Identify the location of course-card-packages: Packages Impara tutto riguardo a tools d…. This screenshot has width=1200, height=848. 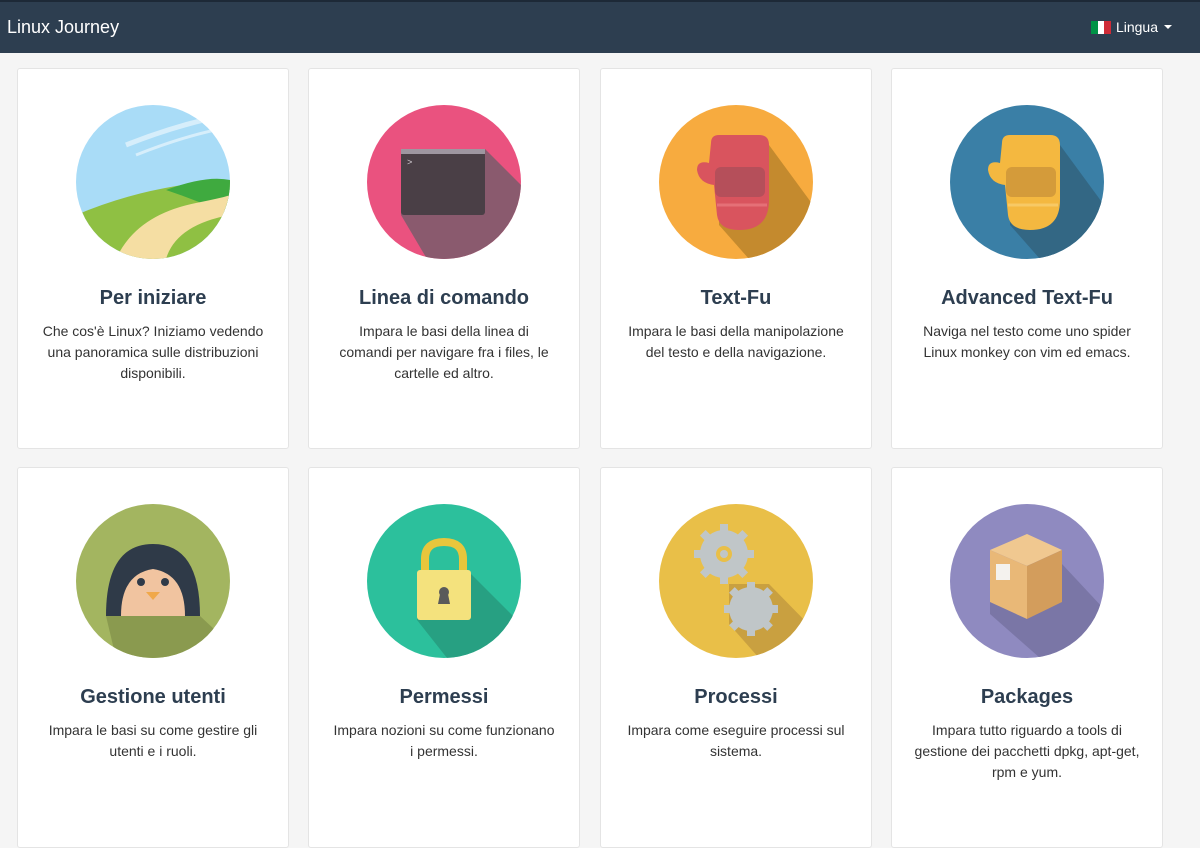
(1027, 657).